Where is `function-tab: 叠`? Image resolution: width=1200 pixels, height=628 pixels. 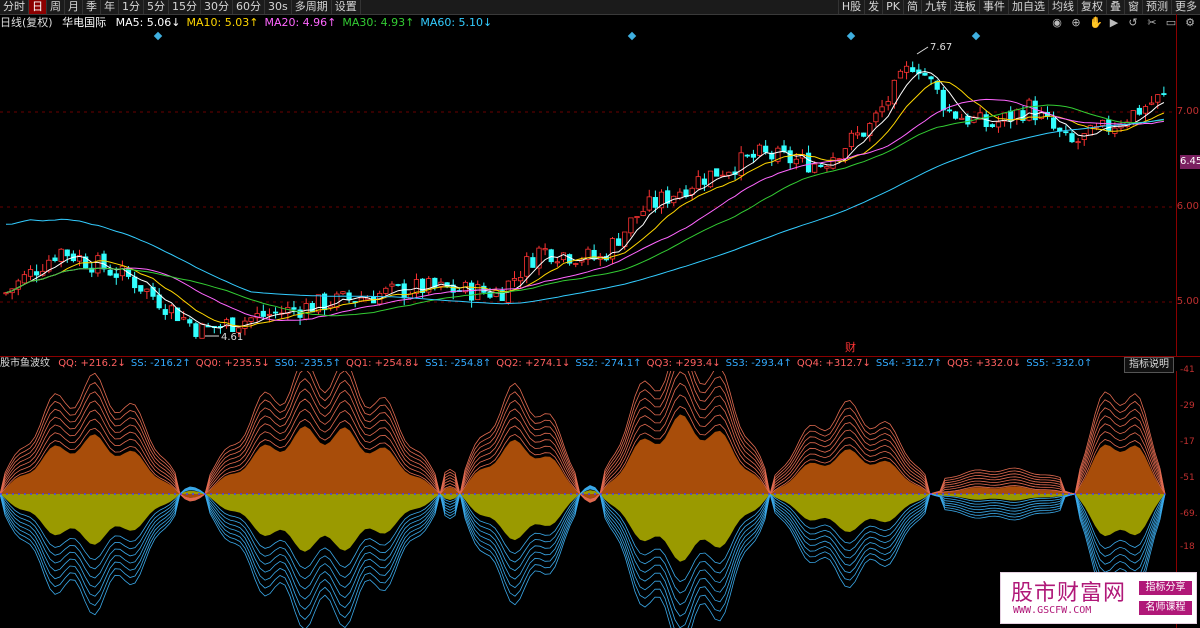 function-tab: 叠 is located at coordinates (1115, 7).